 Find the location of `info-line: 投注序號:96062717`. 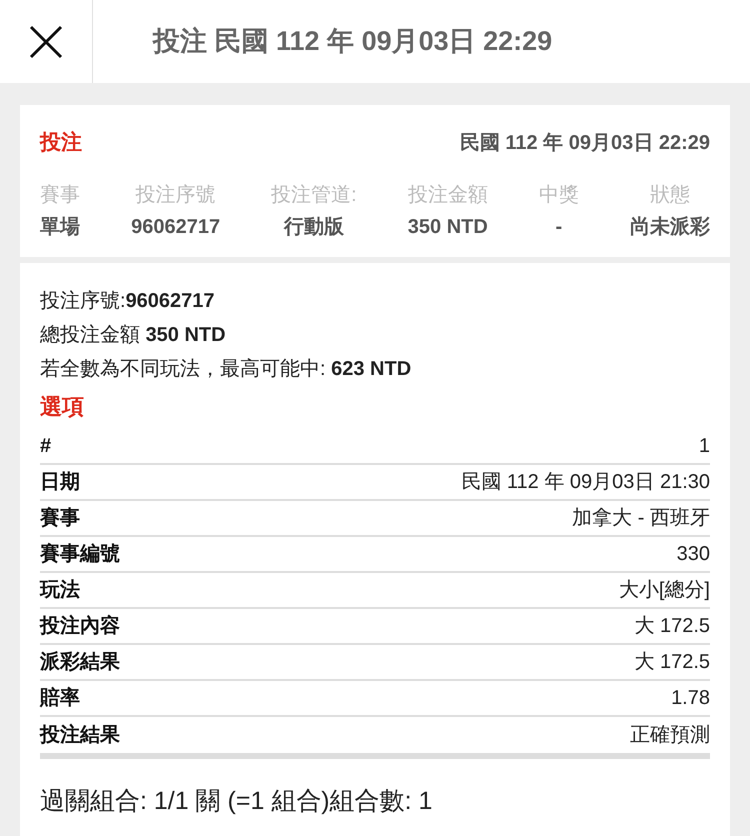

info-line: 投注序號:96062717 is located at coordinates (128, 301).